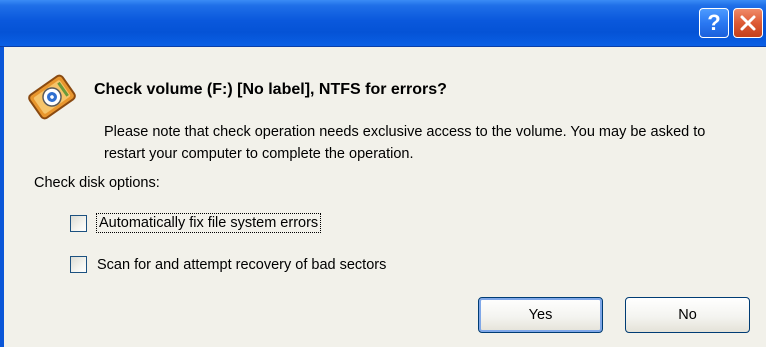 The height and width of the screenshot is (347, 766). I want to click on option-fix-errors: Automatically fix file system errors, so click(196, 223).